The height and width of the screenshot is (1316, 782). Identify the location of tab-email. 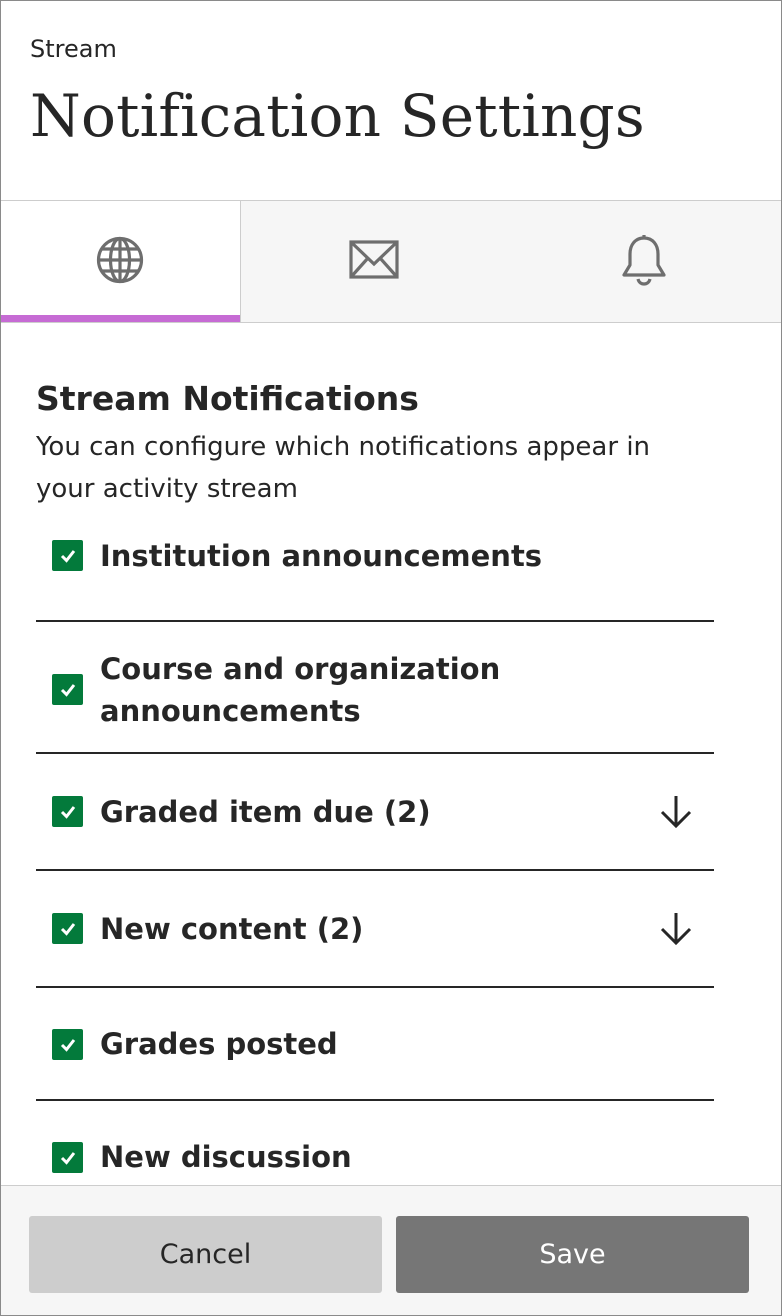
(373, 261).